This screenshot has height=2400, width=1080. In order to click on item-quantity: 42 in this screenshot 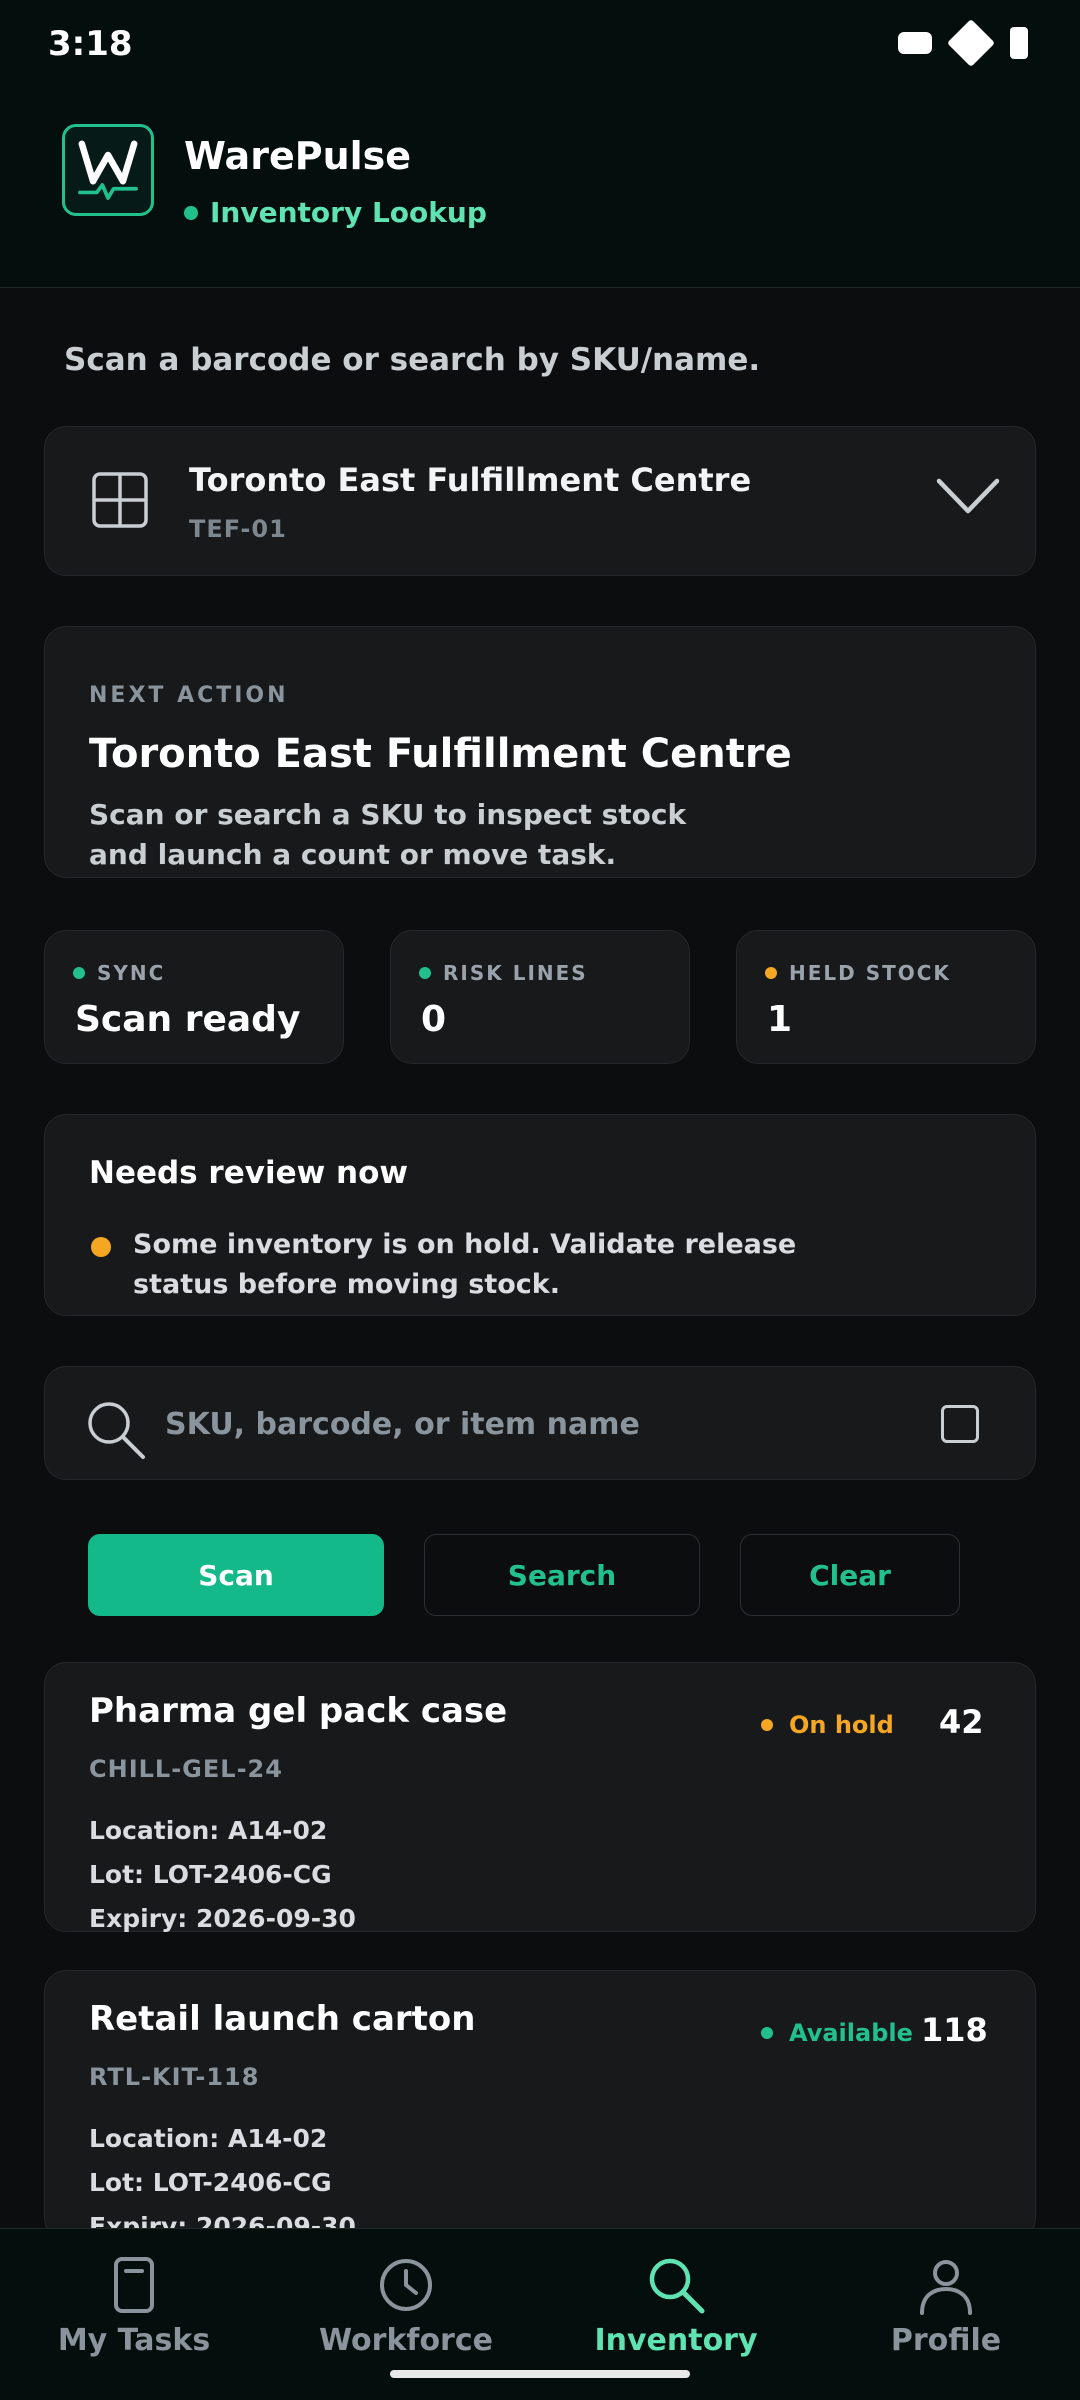, I will do `click(961, 1722)`.